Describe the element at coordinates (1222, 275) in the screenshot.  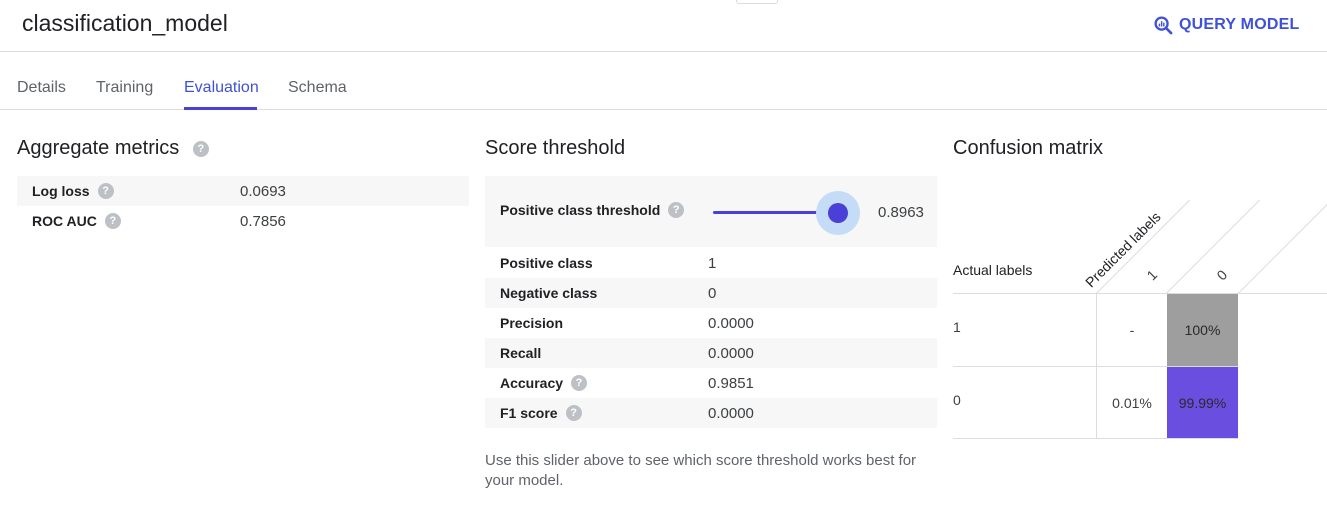
I see `predicted-class-label: 0` at that location.